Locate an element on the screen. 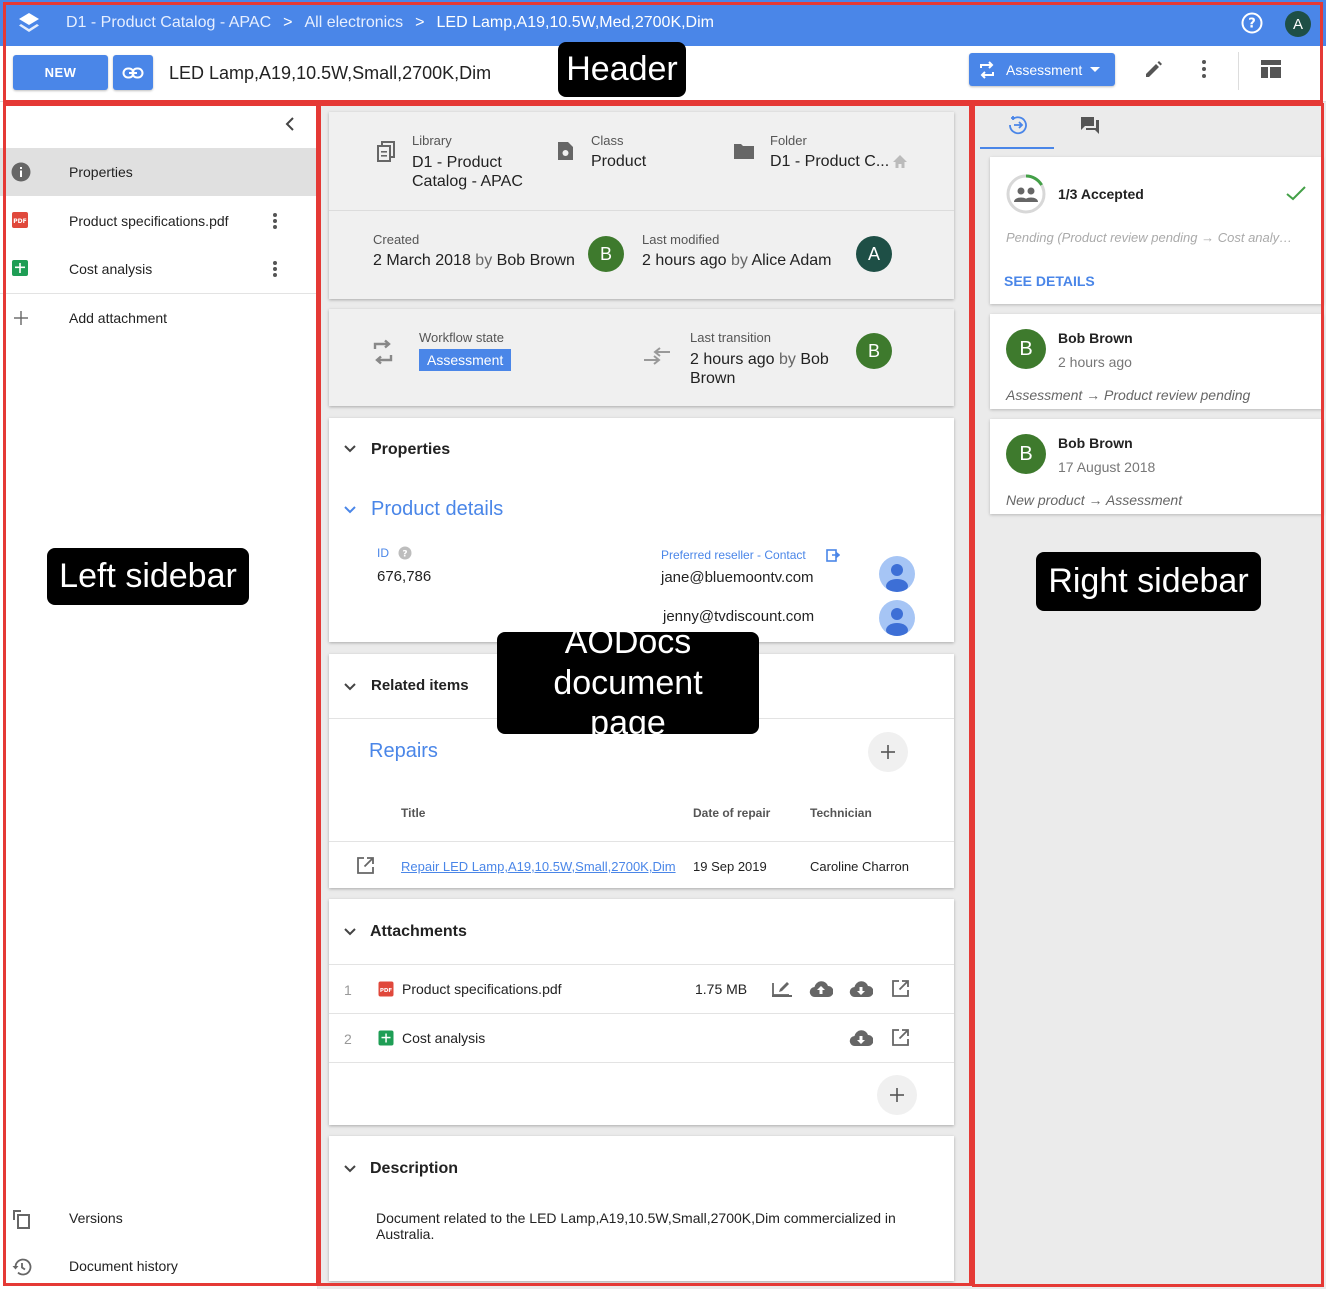 This screenshot has width=1326, height=1289. modifier-name: Alice Adam is located at coordinates (791, 260).